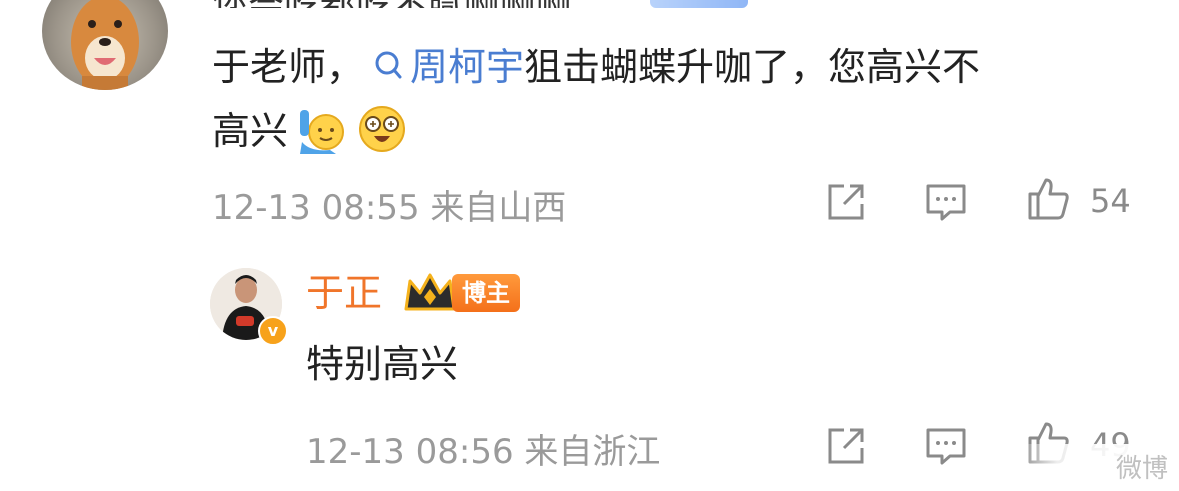 The width and height of the screenshot is (1179, 491). Describe the element at coordinates (1110, 201) in the screenshot. I see `comment-like-count: 54` at that location.